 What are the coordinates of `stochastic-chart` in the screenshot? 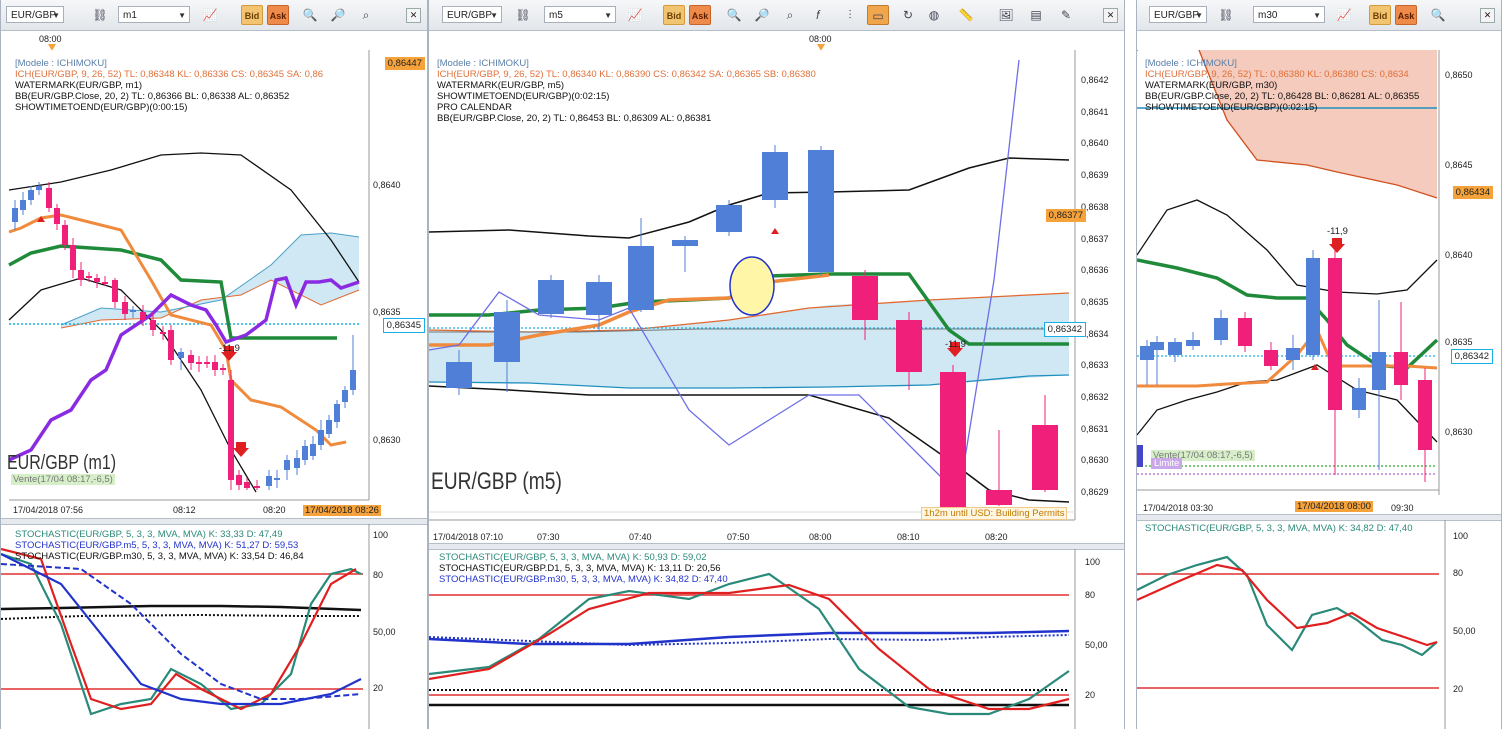 It's located at (1319, 624).